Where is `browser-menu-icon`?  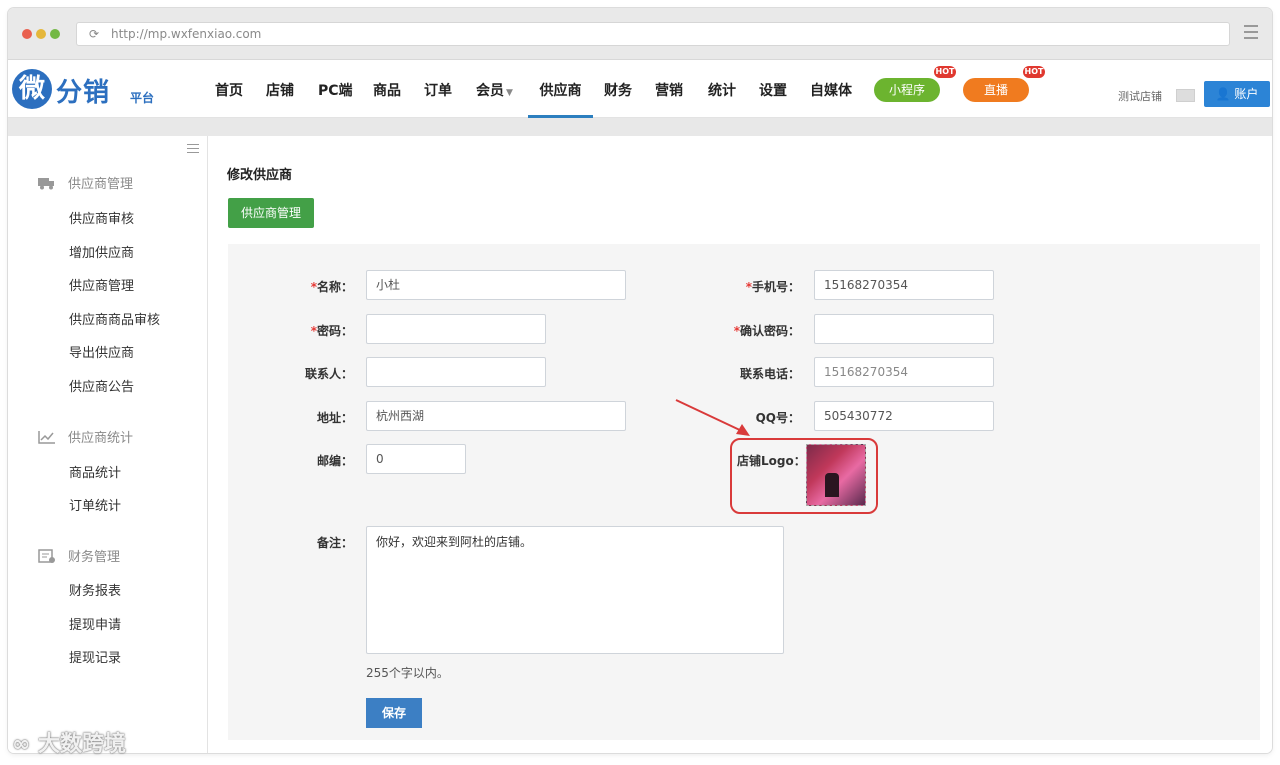 browser-menu-icon is located at coordinates (1251, 34).